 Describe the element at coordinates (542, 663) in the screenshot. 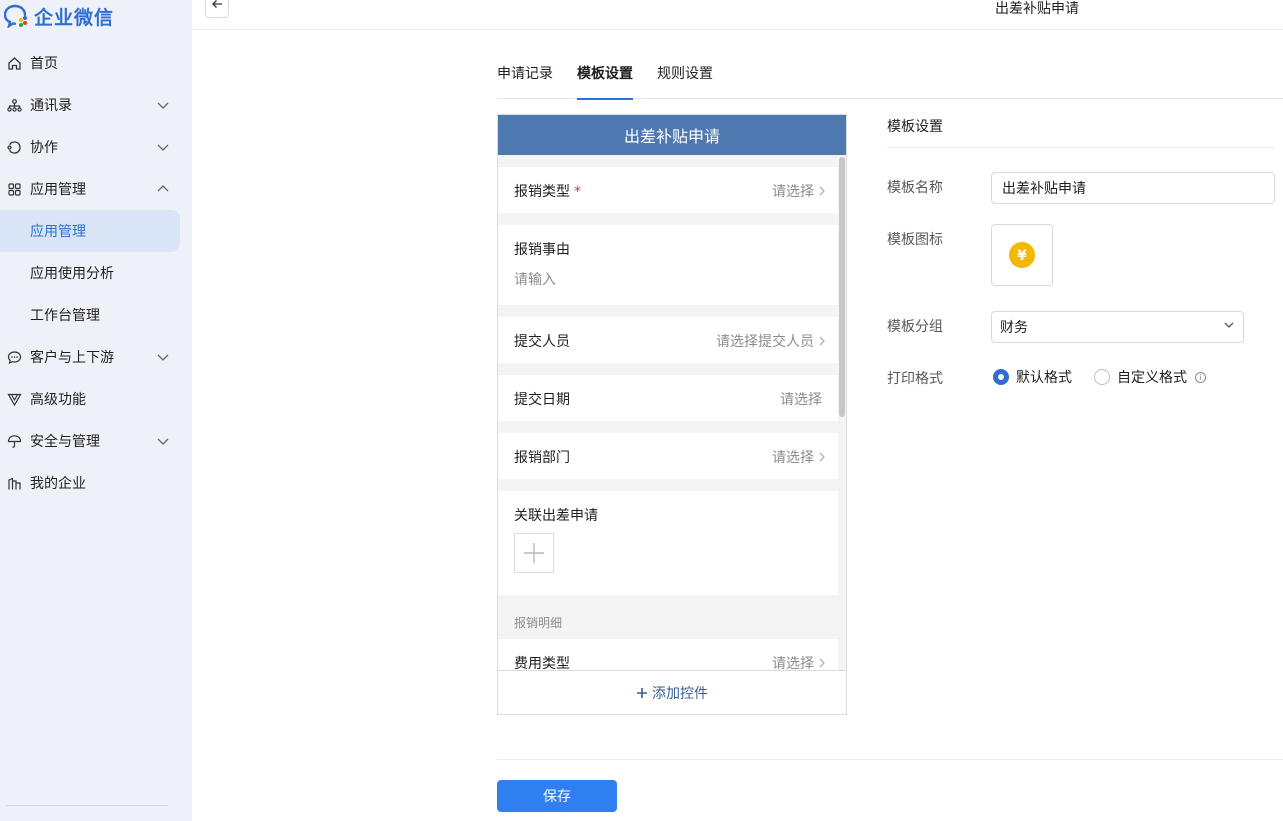

I see `field-label: 费用类型` at that location.